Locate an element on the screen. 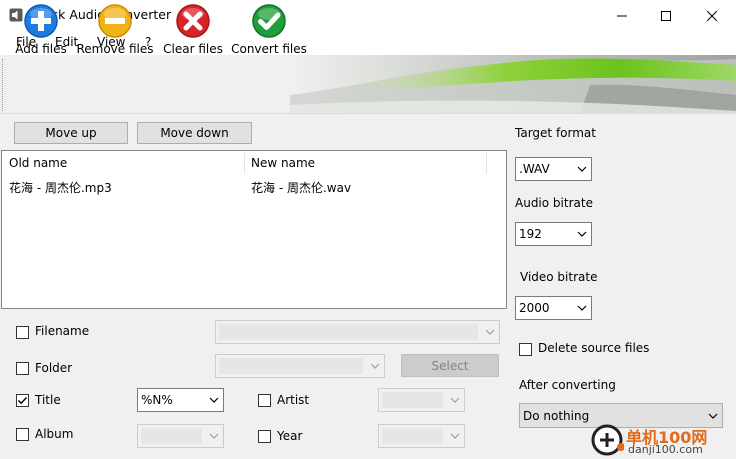  old-name-cell: 花海 - 周杰伦.mp3 is located at coordinates (60, 188).